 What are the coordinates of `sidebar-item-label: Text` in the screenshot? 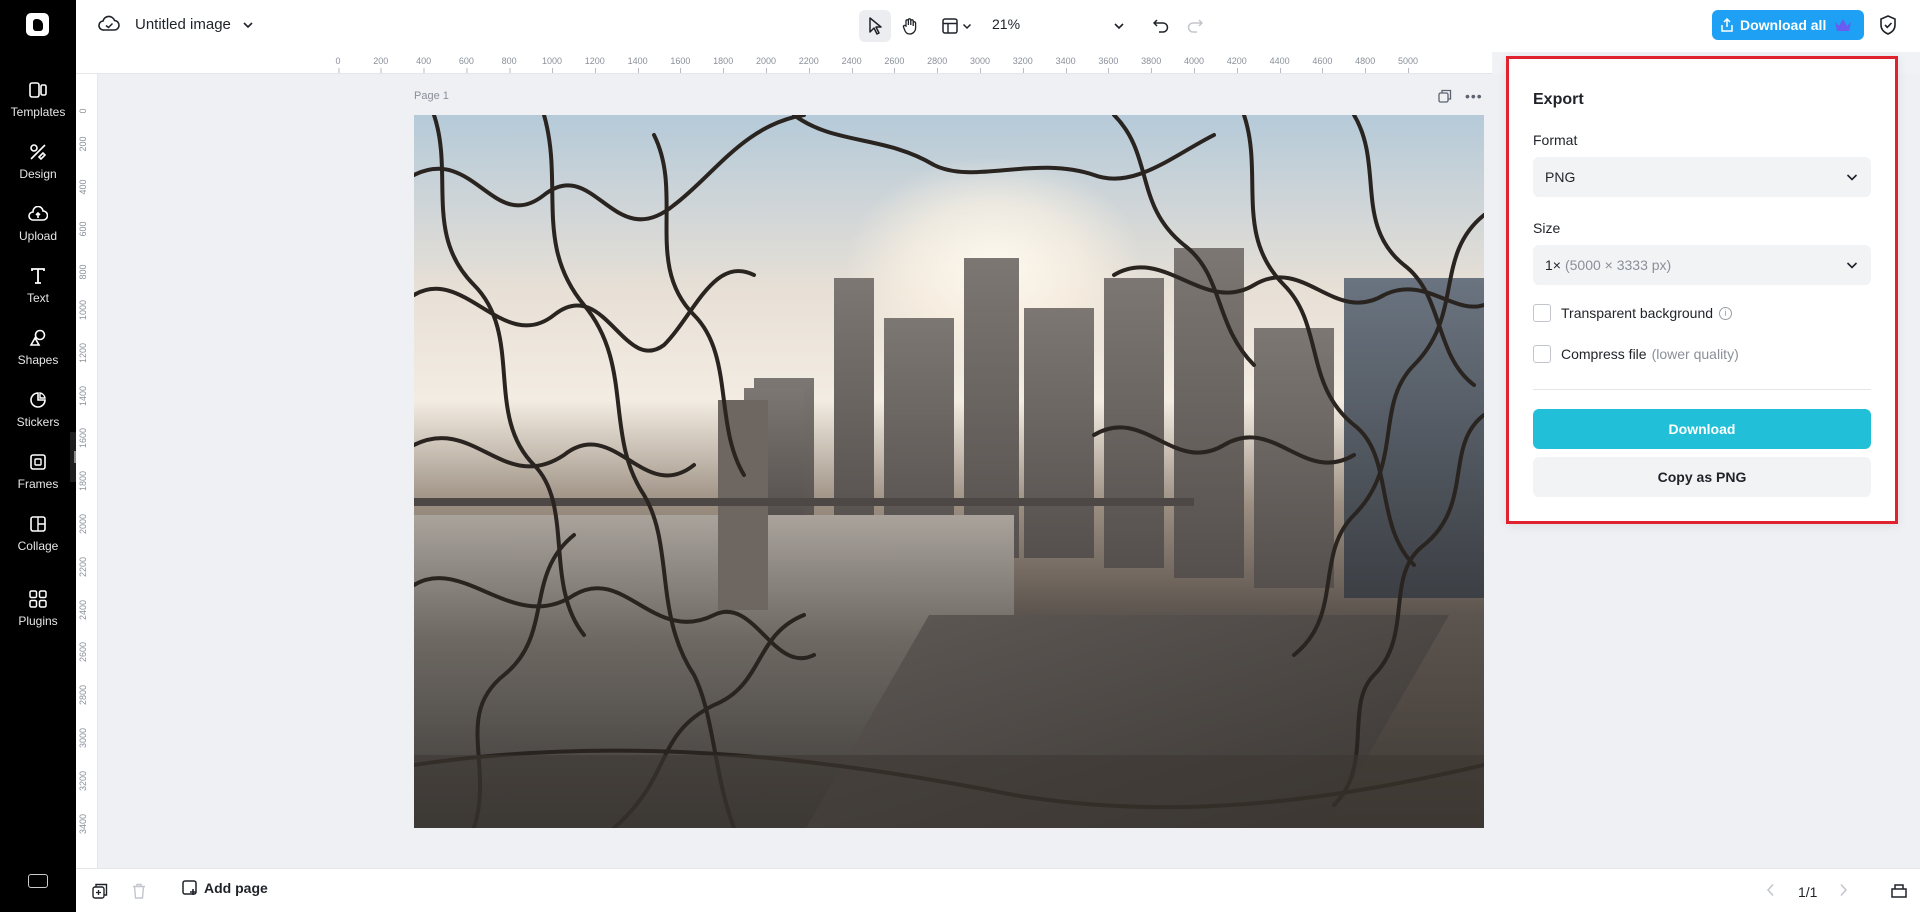 It's located at (37, 298).